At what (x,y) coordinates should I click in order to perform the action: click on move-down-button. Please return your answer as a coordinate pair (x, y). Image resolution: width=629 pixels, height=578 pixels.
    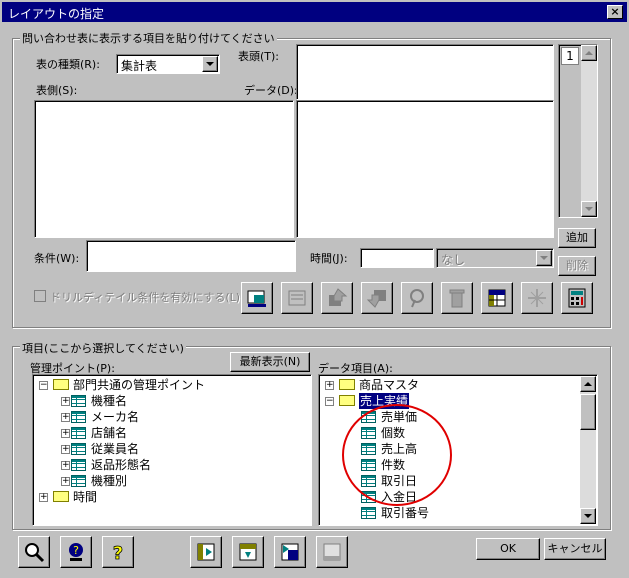
    Looking at the image, I should click on (377, 298).